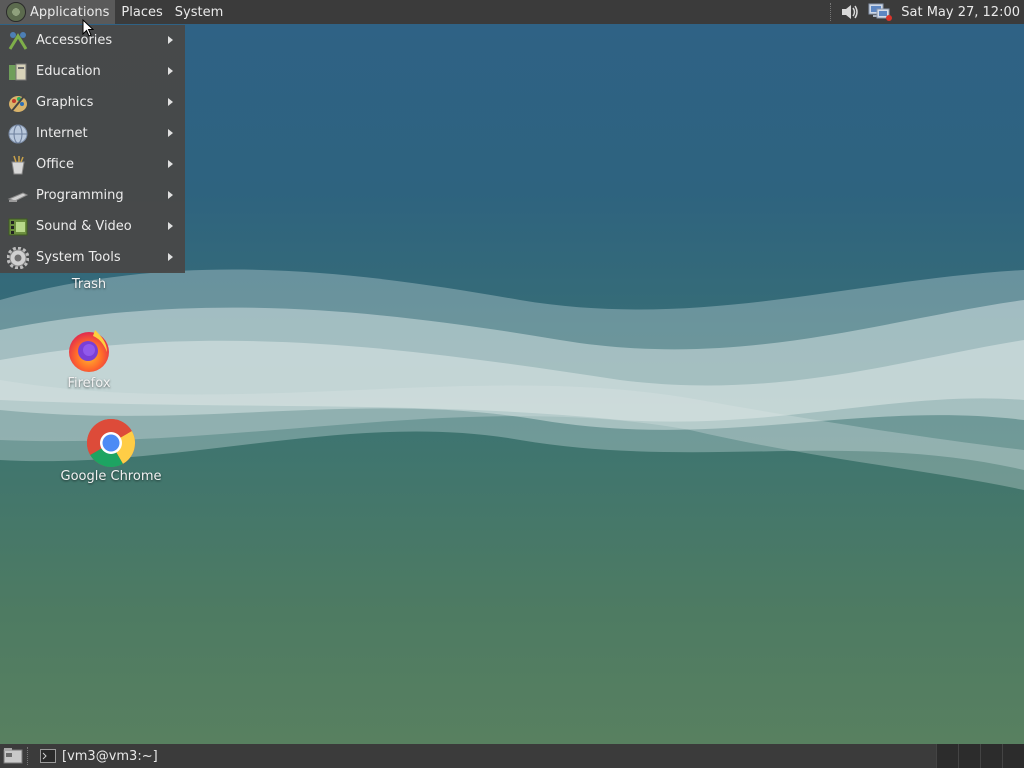 The image size is (1024, 768). Describe the element at coordinates (68, 71) in the screenshot. I see `menu-item-label: Education` at that location.